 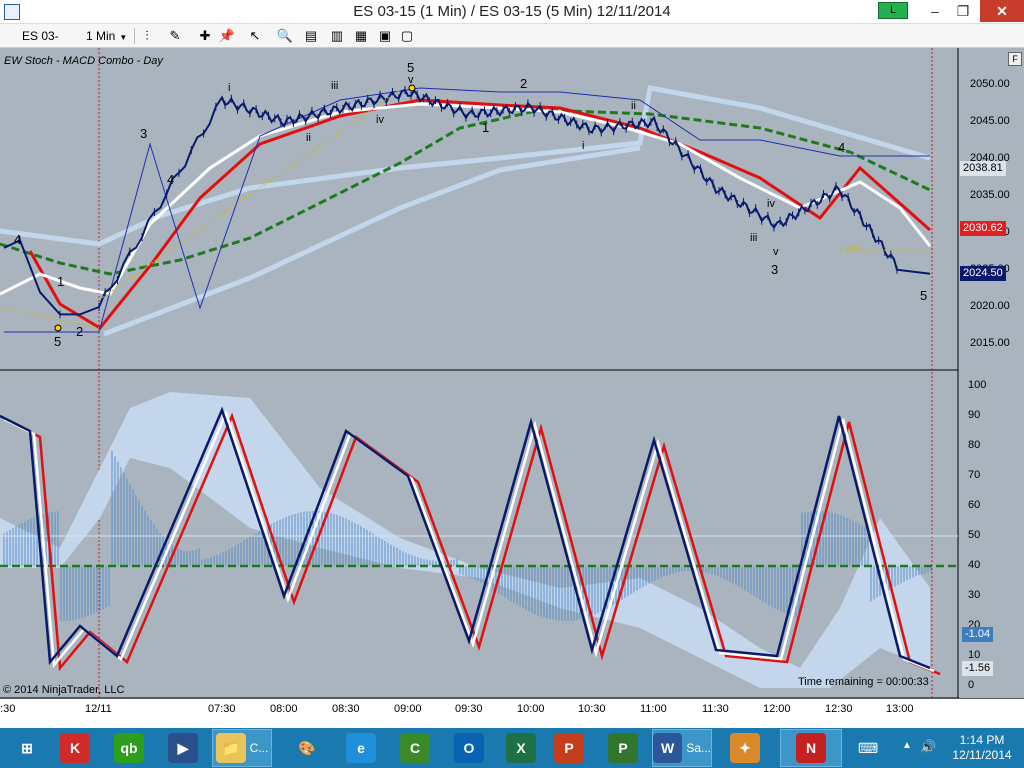 I want to click on pin-icon: 📌, so click(x=227, y=36).